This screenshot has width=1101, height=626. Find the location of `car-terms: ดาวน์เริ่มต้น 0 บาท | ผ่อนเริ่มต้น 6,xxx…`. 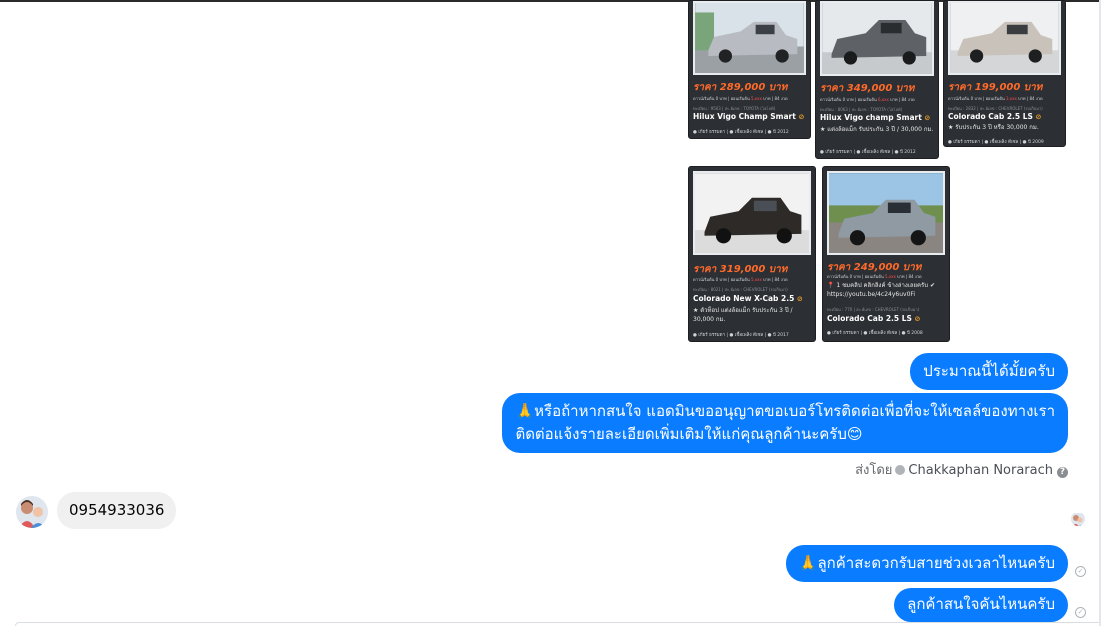

car-terms: ดาวน์เริ่มต้น 0 บาท | ผ่อนเริ่มต้น 6,xxx… is located at coordinates (867, 99).